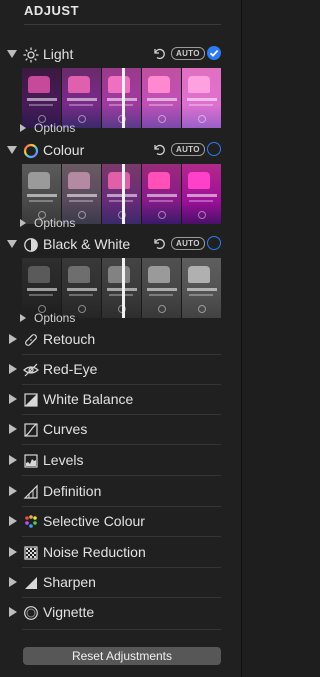 The image size is (320, 677). What do you see at coordinates (52, 10) in the screenshot?
I see `panel-title: ADJUST` at bounding box center [52, 10].